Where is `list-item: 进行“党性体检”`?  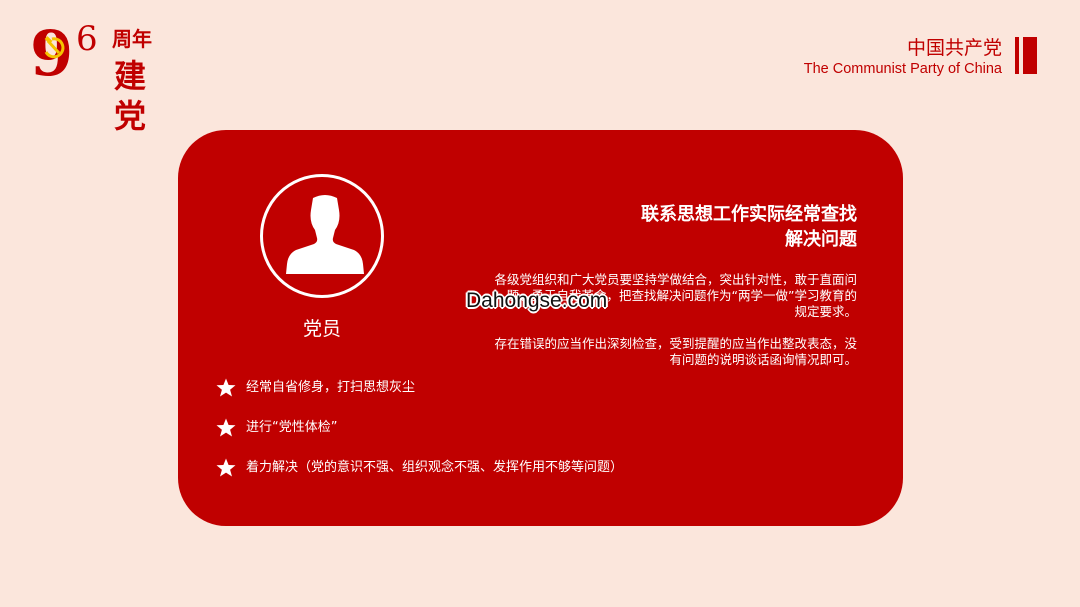 list-item: 进行“党性体检” is located at coordinates (446, 436).